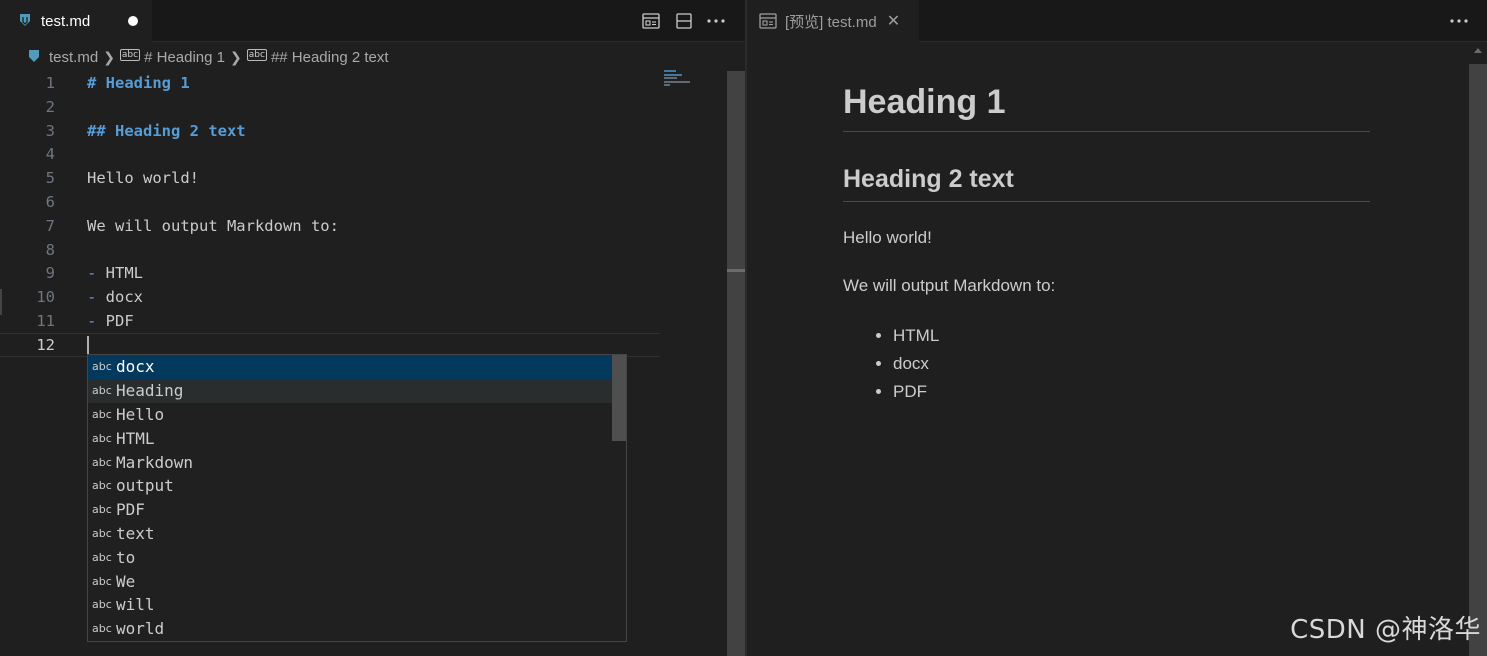 This screenshot has height=656, width=1487. I want to click on preview-list-item: PDF, so click(1131, 392).